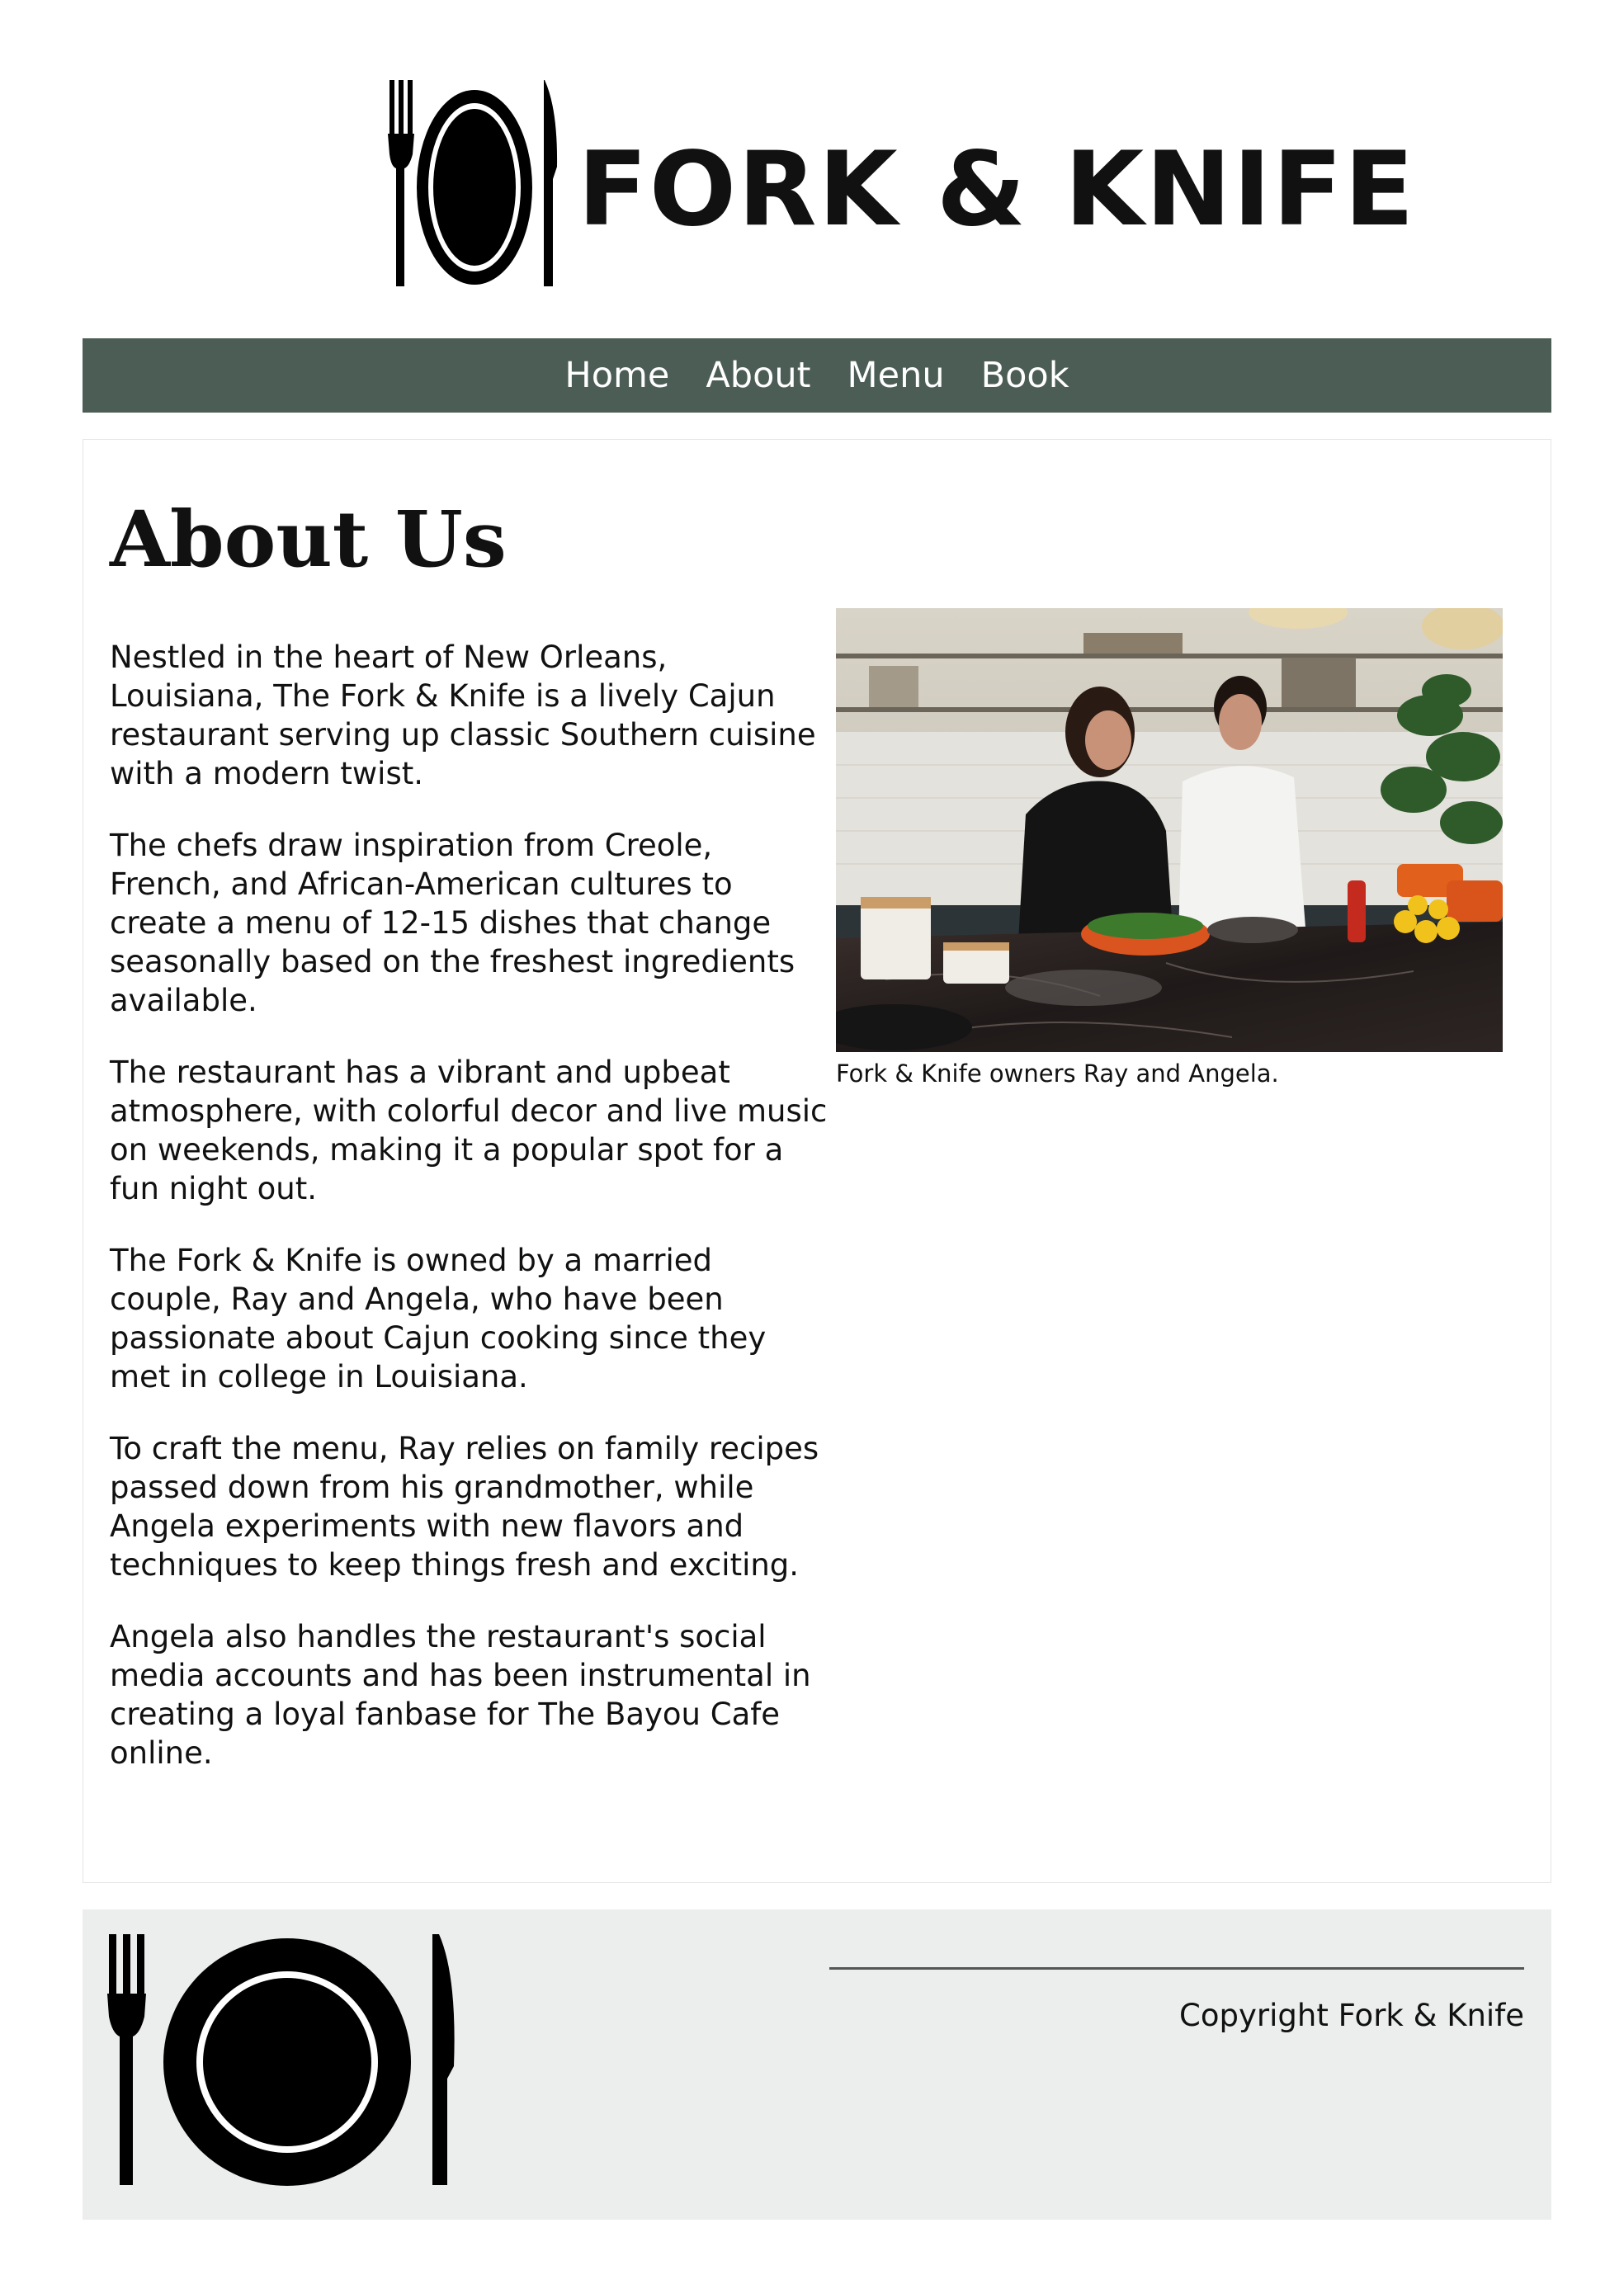  What do you see at coordinates (1351, 2016) in the screenshot?
I see `copyright-text: Copyright Fork & Knife` at bounding box center [1351, 2016].